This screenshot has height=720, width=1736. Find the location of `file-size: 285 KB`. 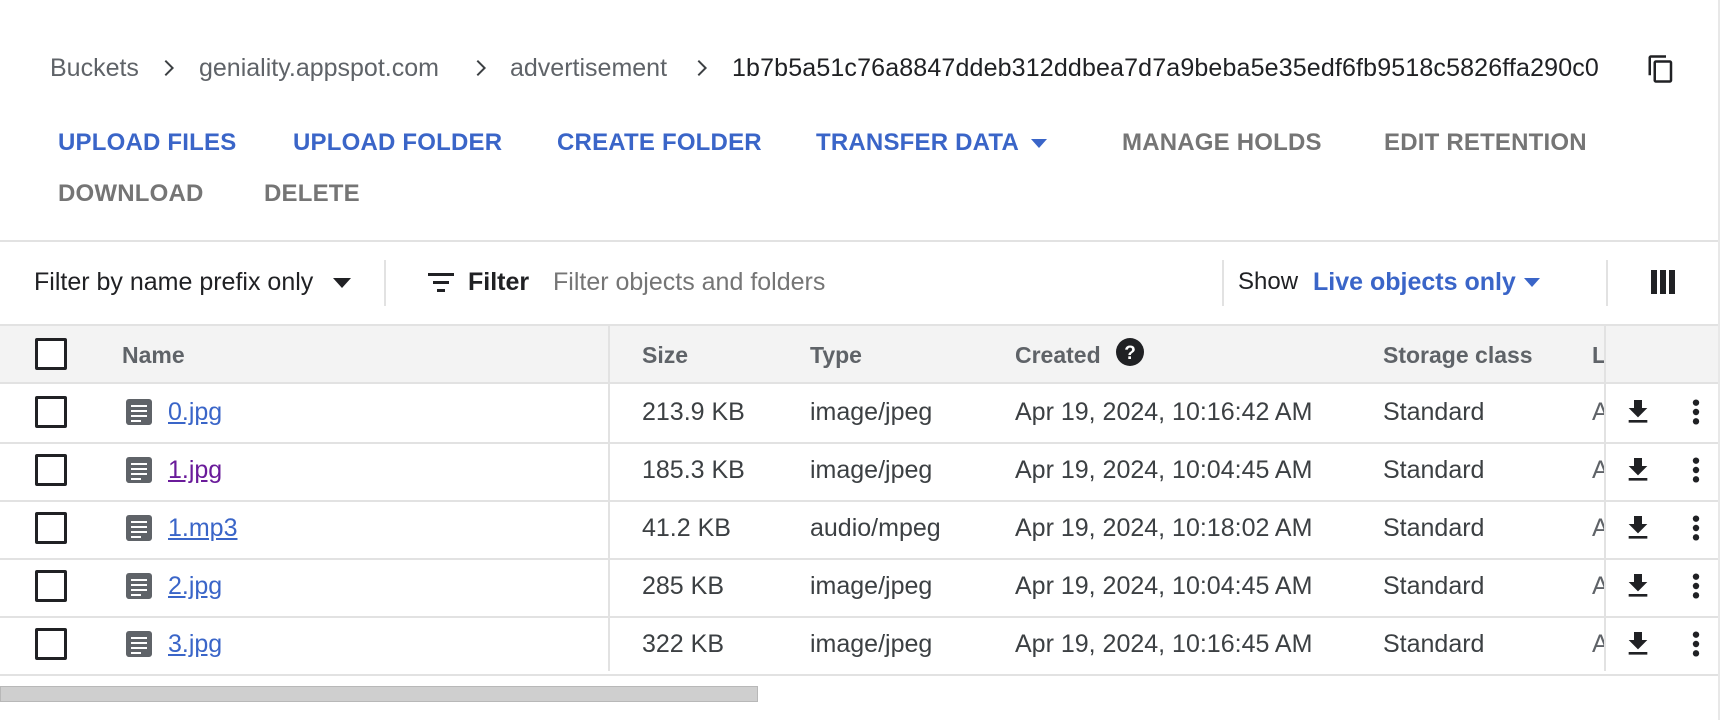

file-size: 285 KB is located at coordinates (683, 586).